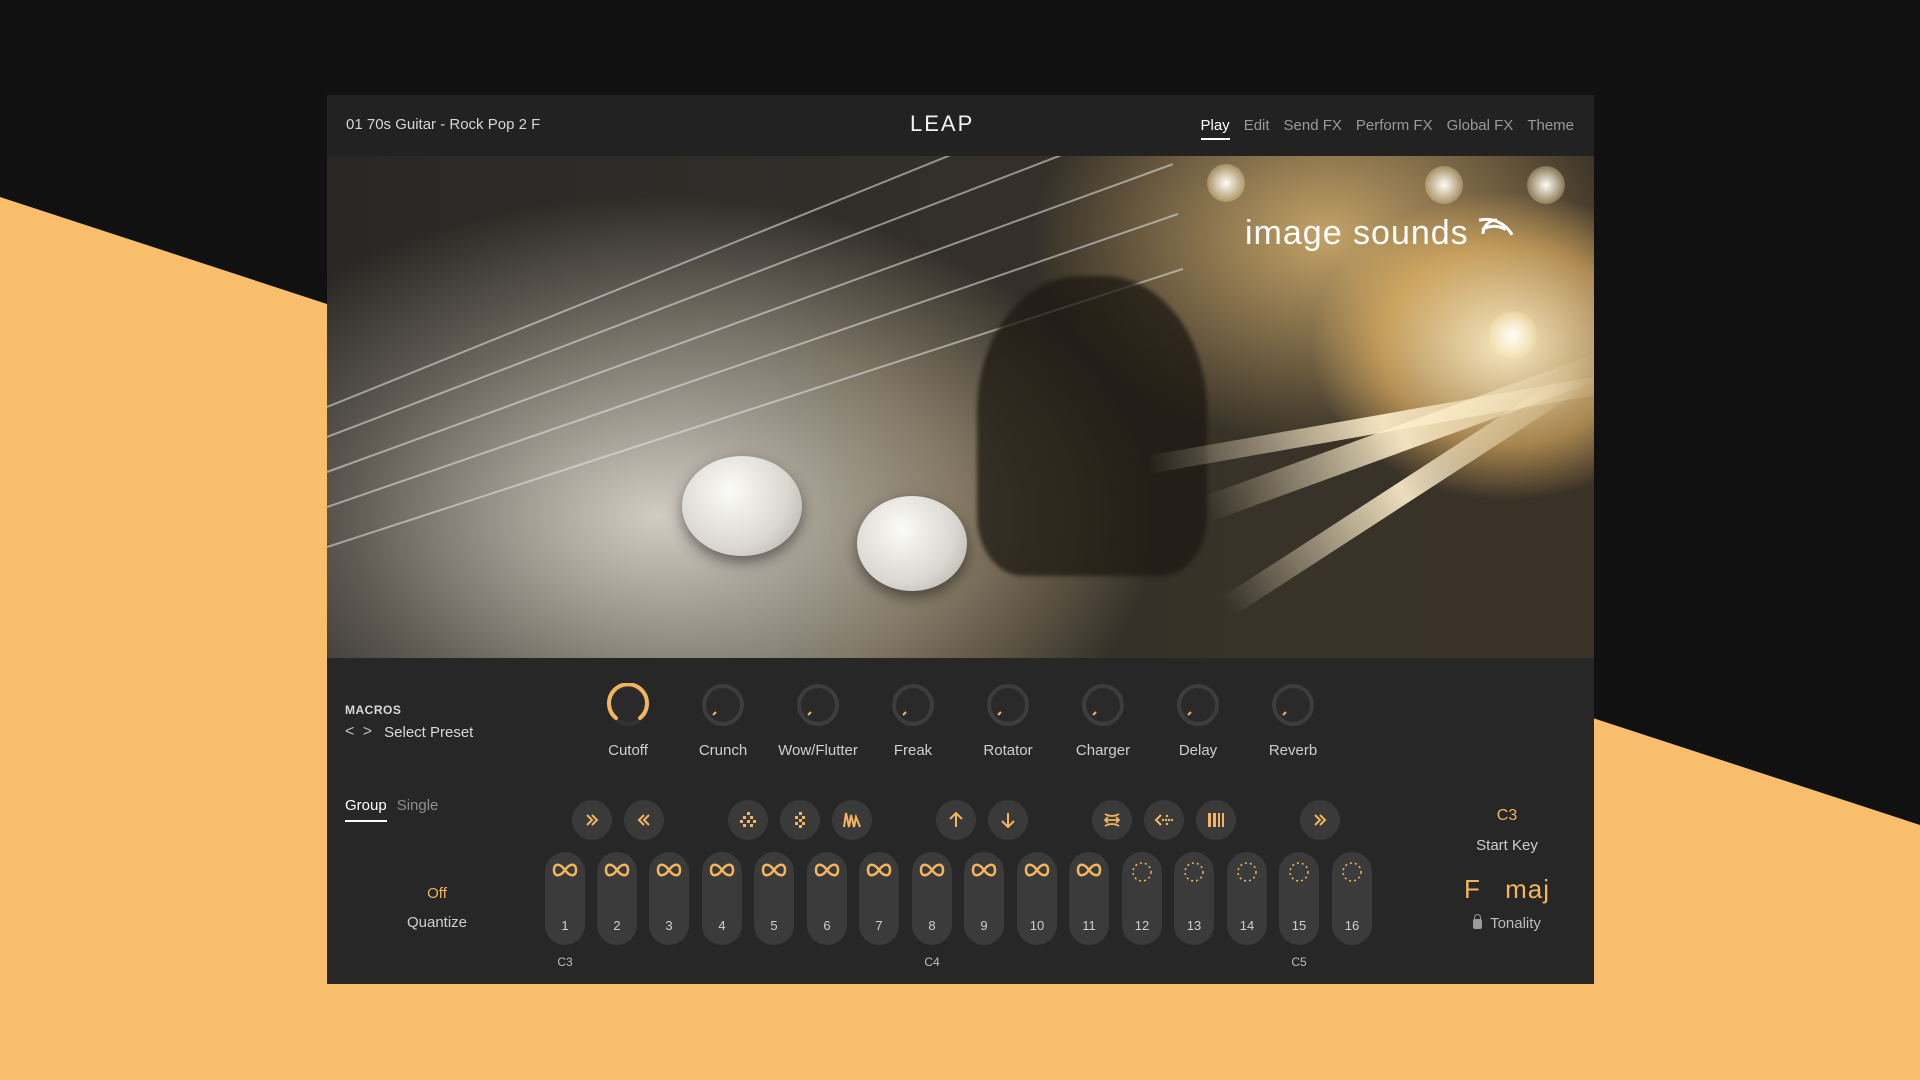 This screenshot has width=1920, height=1080. I want to click on pattern-button, so click(748, 820).